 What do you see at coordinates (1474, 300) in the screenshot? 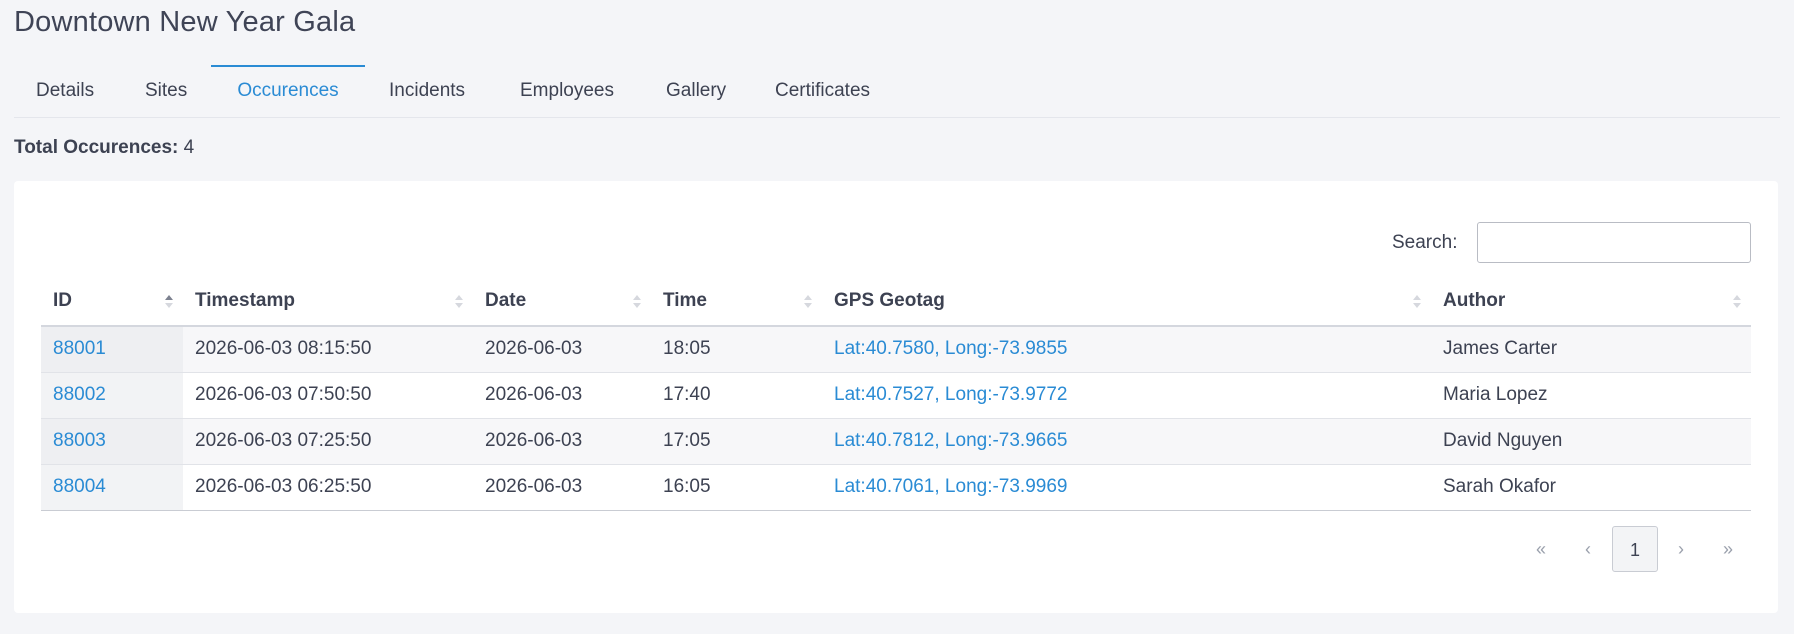
I see `column-header-label: Author` at bounding box center [1474, 300].